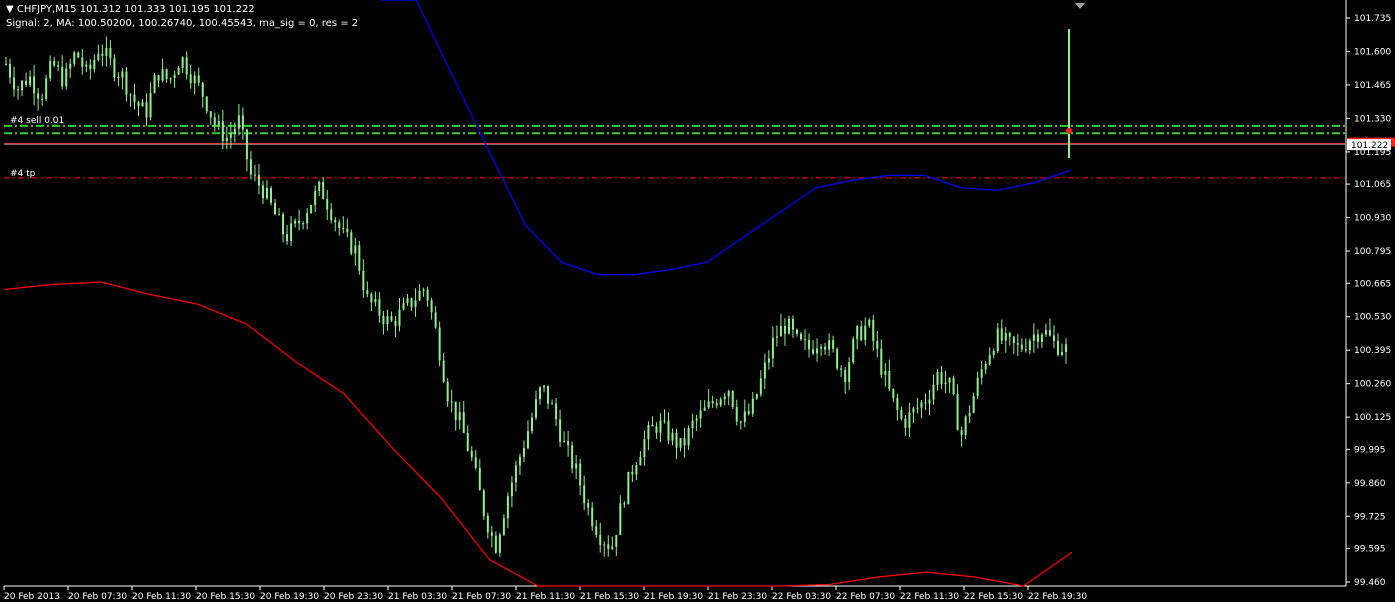 The image size is (1395, 602). Describe the element at coordinates (929, 597) in the screenshot. I see `x-tick-label: 22 Feb 11:30` at that location.